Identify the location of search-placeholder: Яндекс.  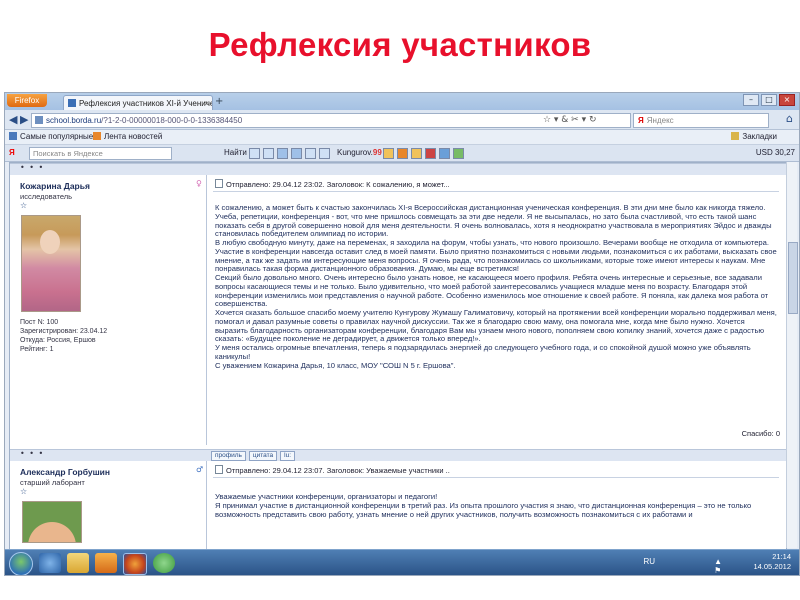
(660, 120).